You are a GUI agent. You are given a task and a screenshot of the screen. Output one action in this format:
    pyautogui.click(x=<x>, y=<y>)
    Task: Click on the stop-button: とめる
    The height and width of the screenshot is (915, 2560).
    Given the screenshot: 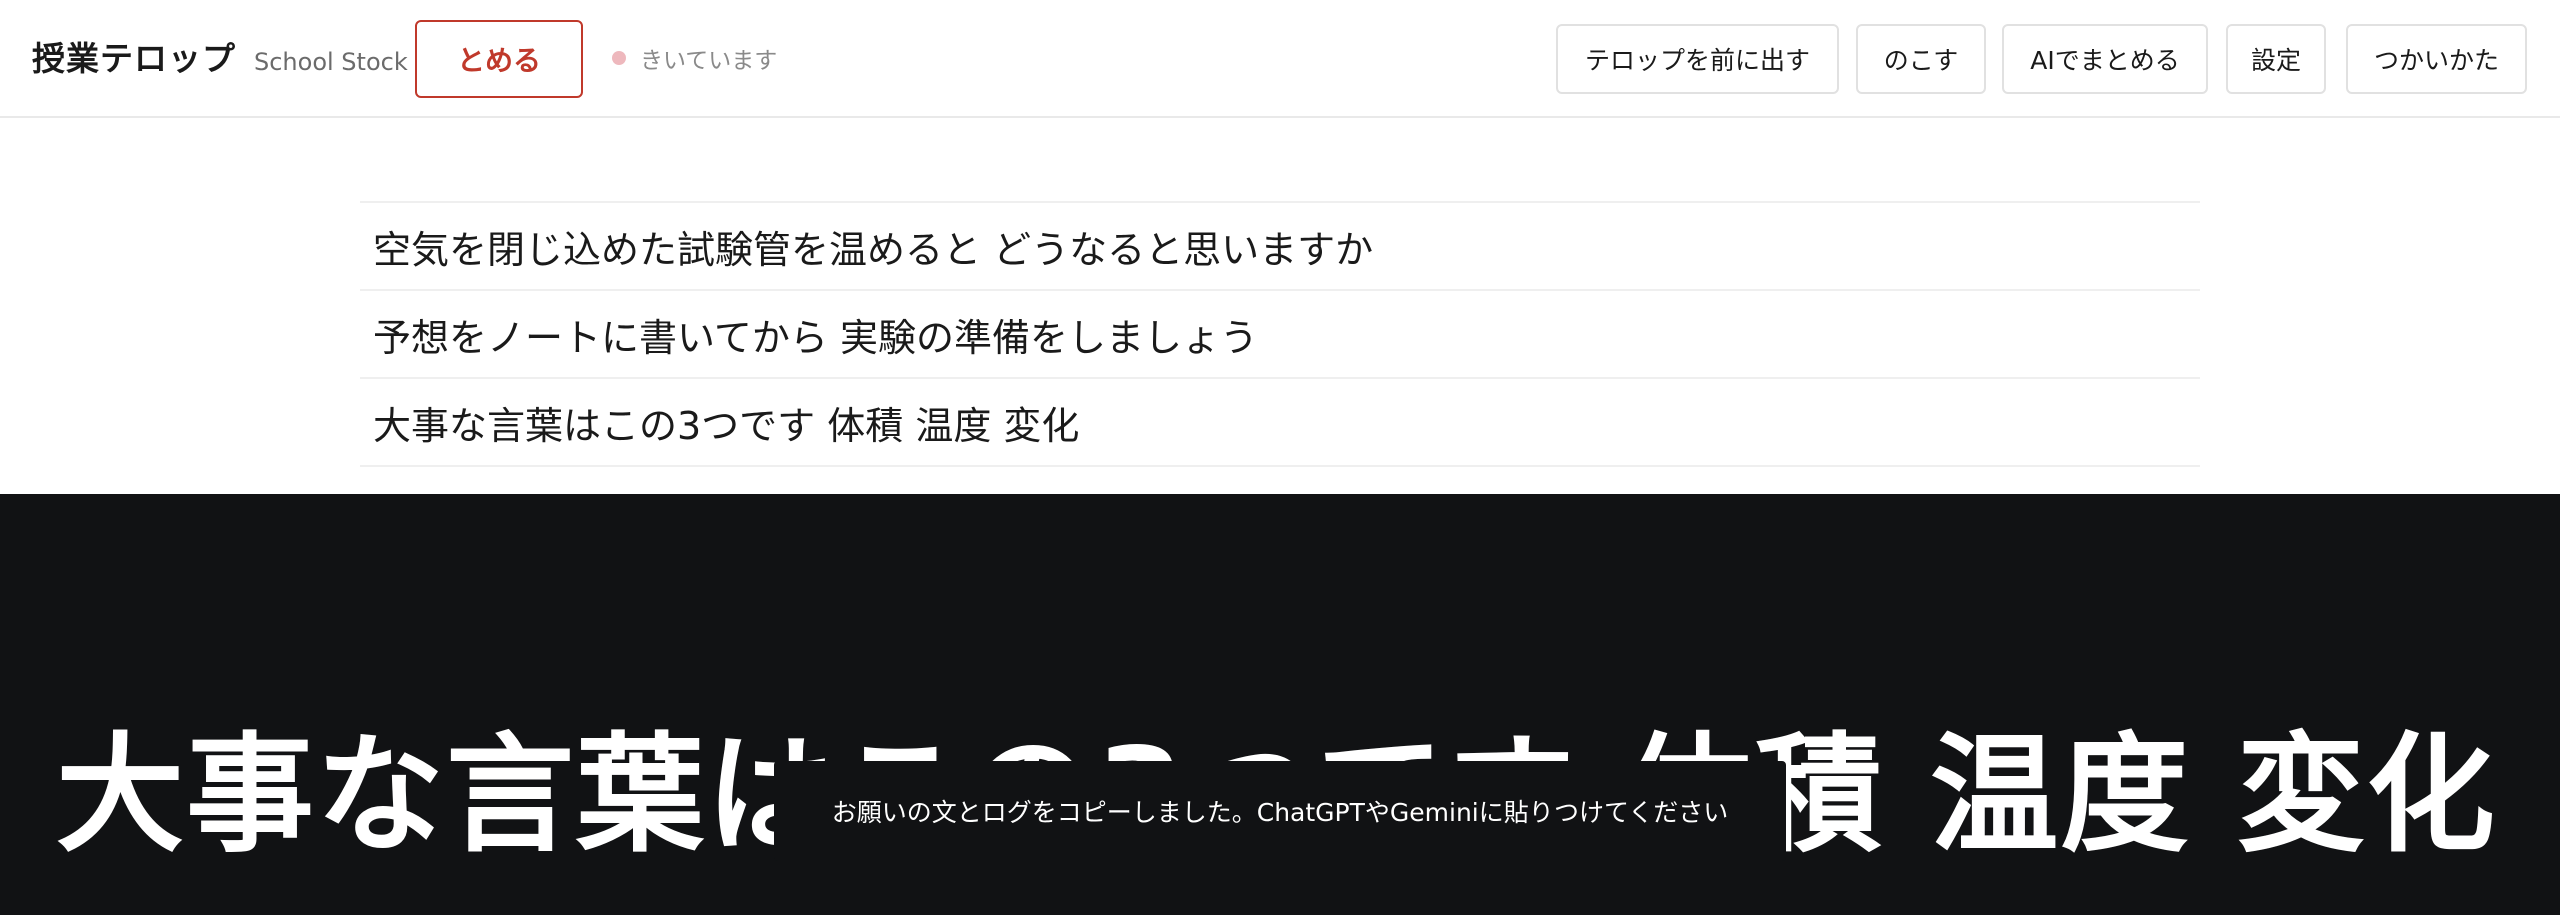 What is the action you would take?
    pyautogui.click(x=499, y=59)
    